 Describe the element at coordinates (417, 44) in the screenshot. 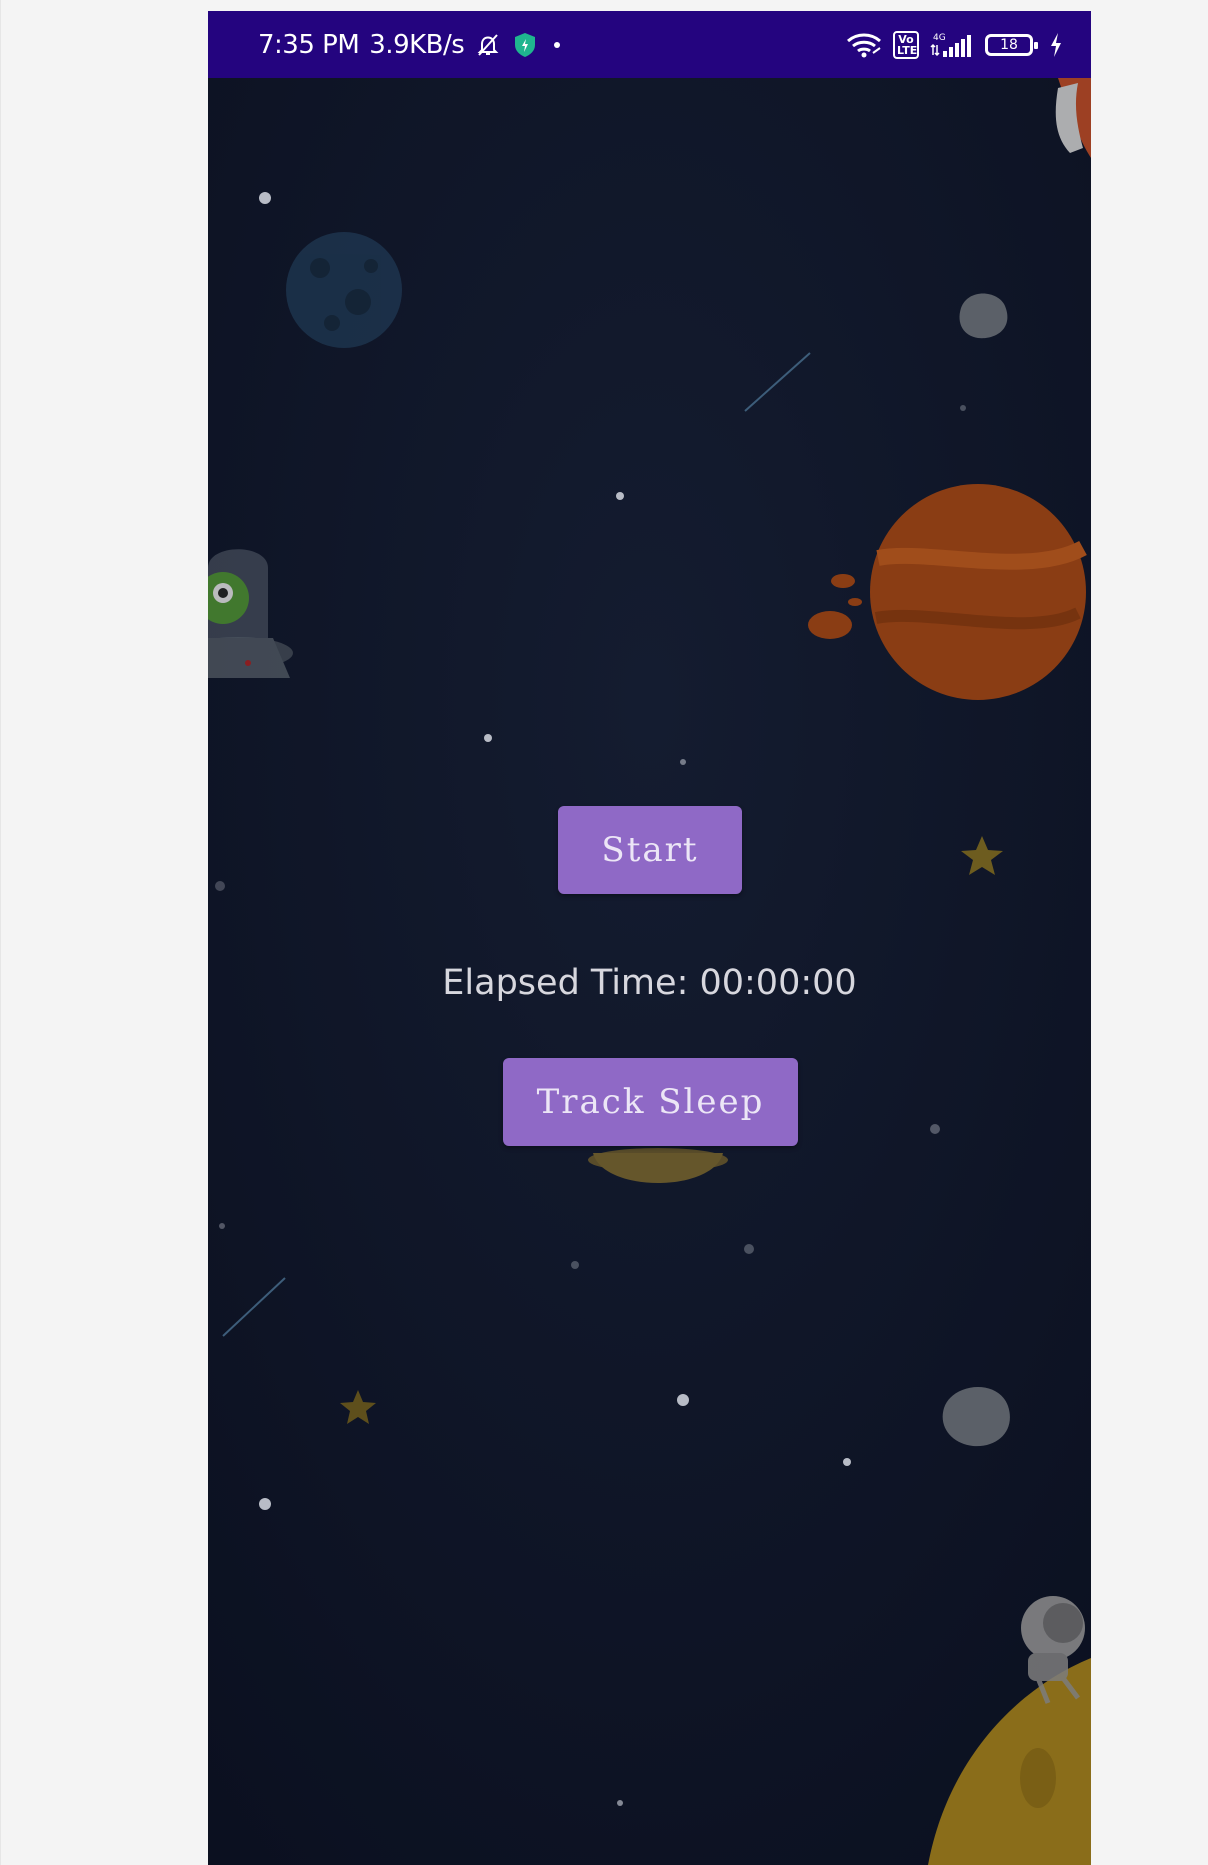

I see `status-speed: 3.9KB/s` at that location.